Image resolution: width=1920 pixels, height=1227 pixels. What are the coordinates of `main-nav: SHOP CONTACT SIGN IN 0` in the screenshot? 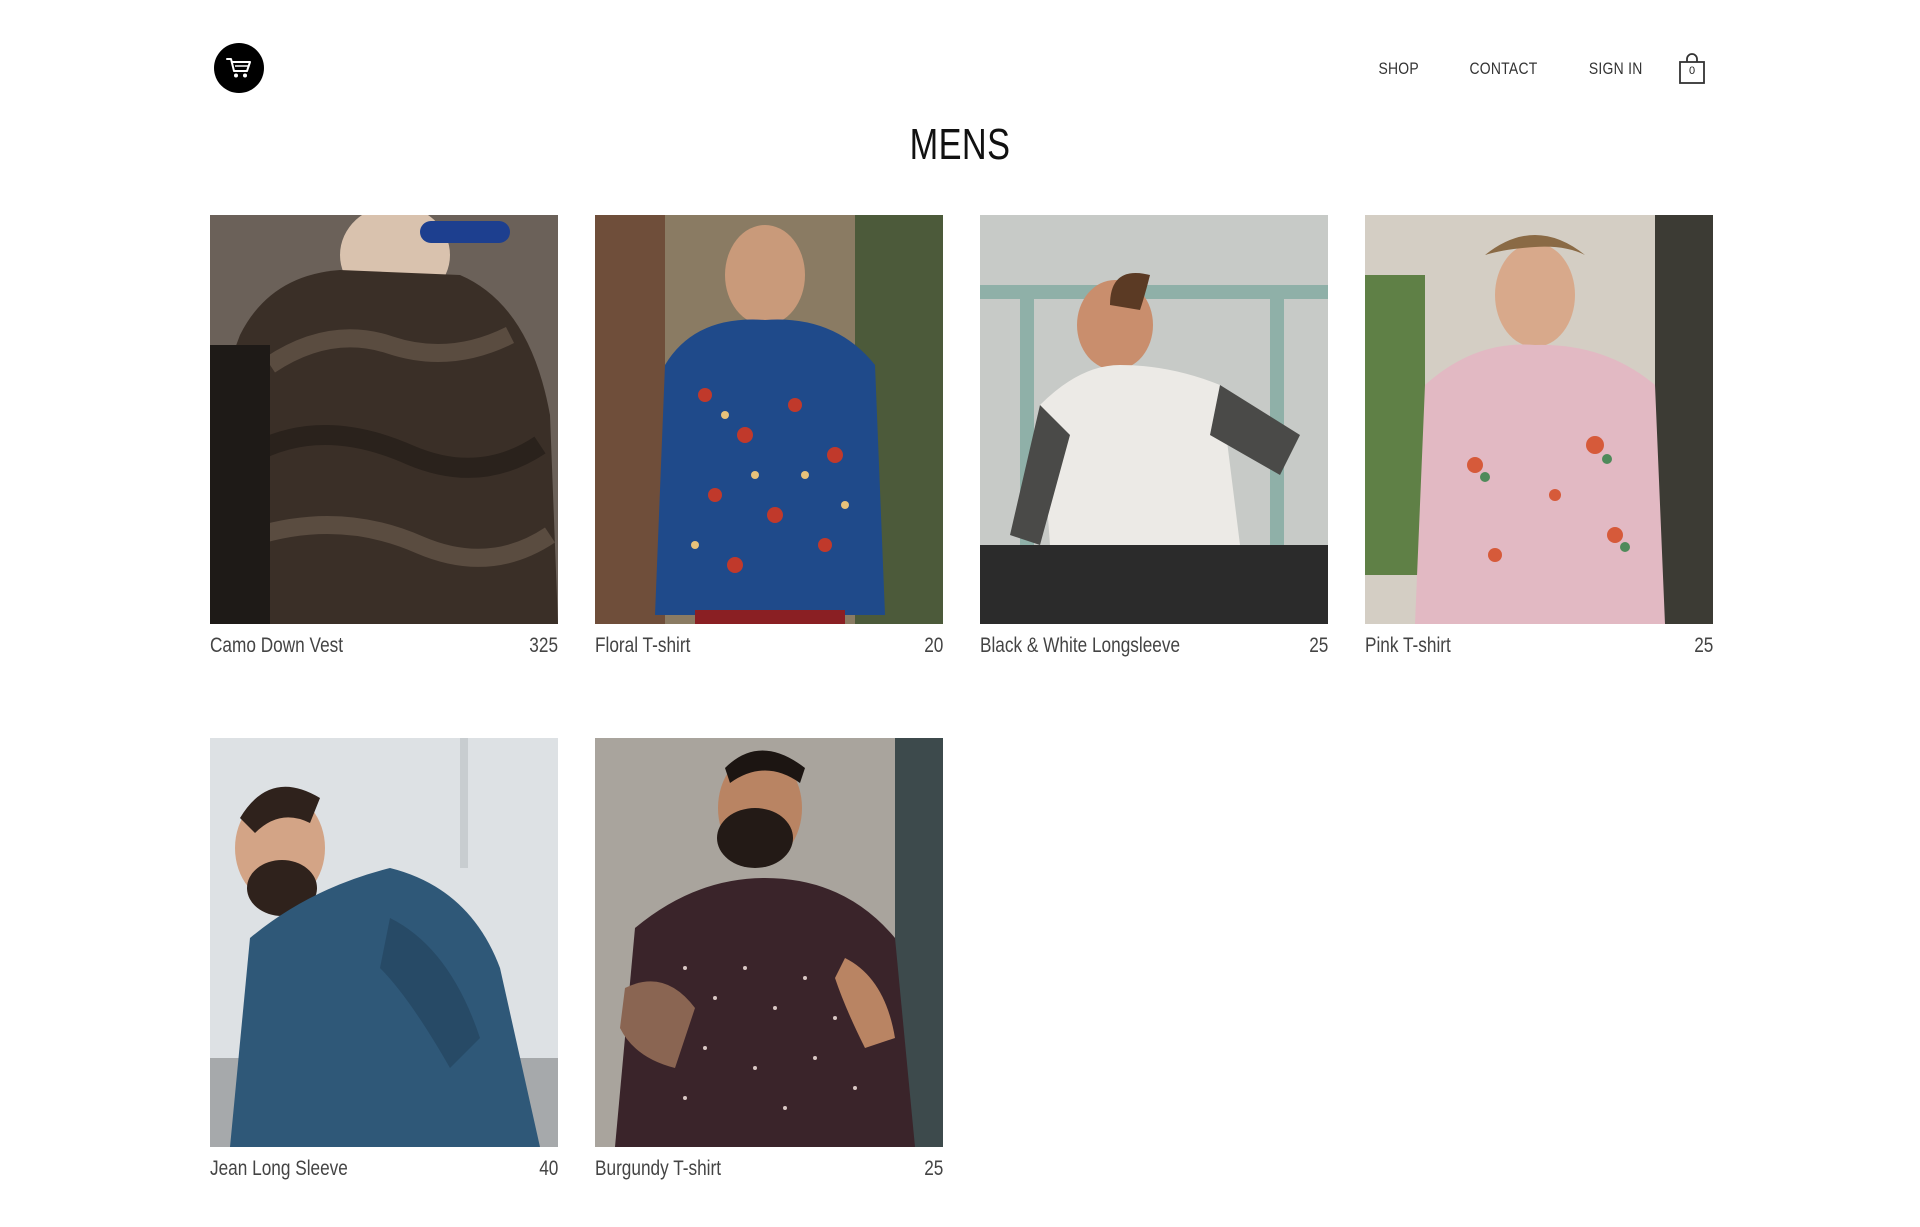 It's located at (1521, 69).